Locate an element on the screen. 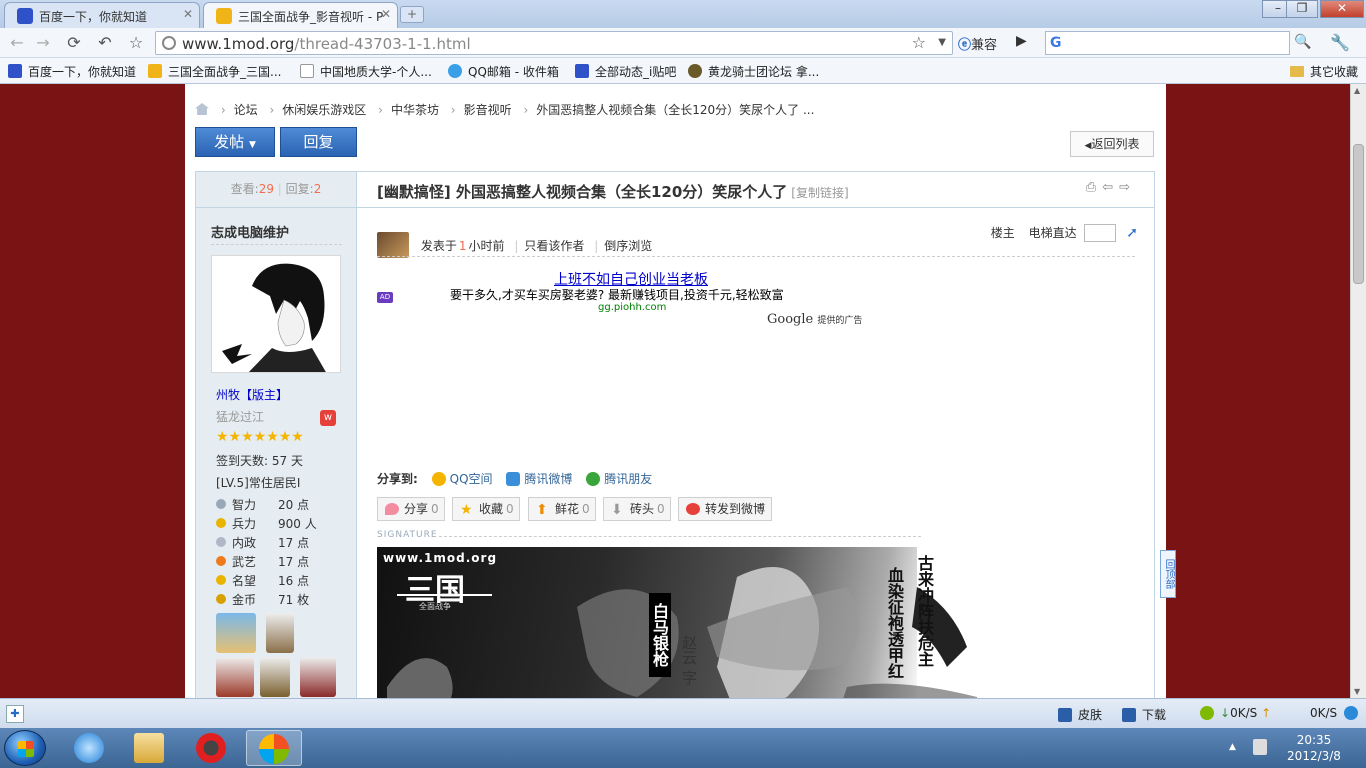 This screenshot has height=768, width=1366. ie-status-icon is located at coordinates (1354, 713).